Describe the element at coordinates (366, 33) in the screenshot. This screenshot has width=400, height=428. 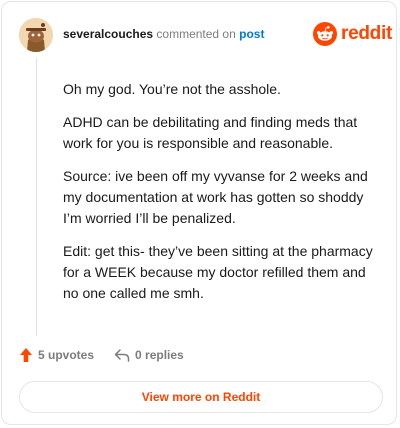
I see `reddit-wordmark: reddit` at that location.